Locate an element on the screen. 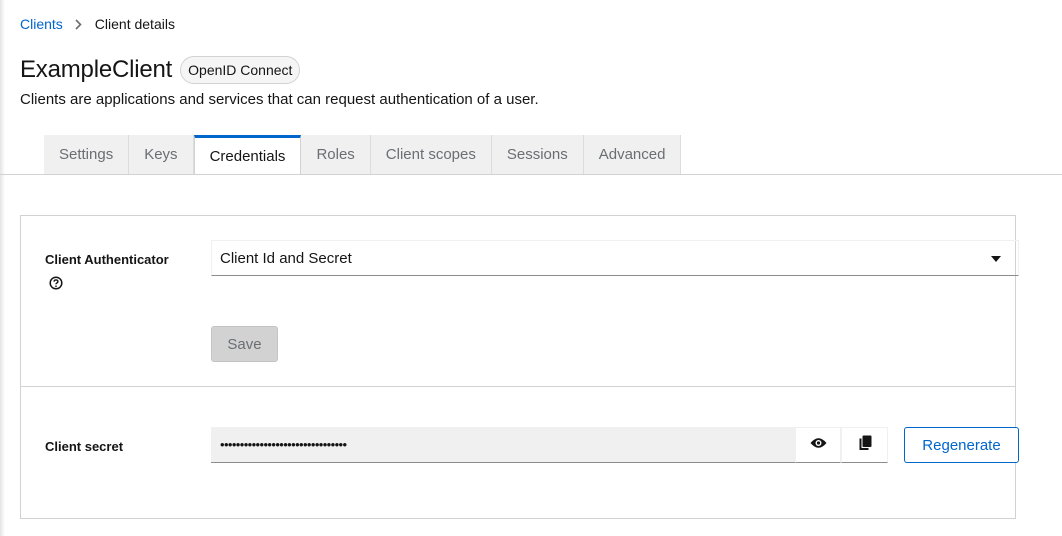 The width and height of the screenshot is (1062, 536). title-row: ExampleClient OpenID Connect is located at coordinates (160, 70).